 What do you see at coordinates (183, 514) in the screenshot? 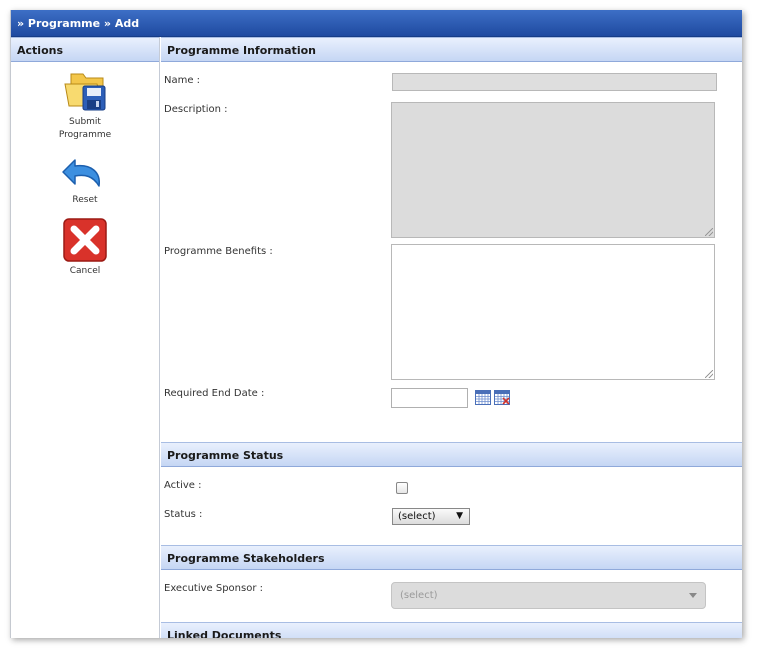
I see `status-label: Status :` at bounding box center [183, 514].